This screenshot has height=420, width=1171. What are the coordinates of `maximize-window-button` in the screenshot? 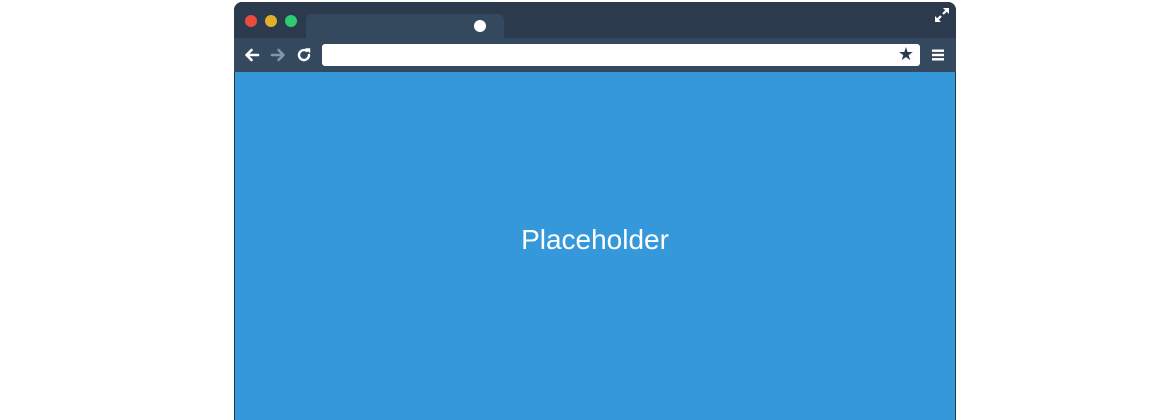 It's located at (291, 21).